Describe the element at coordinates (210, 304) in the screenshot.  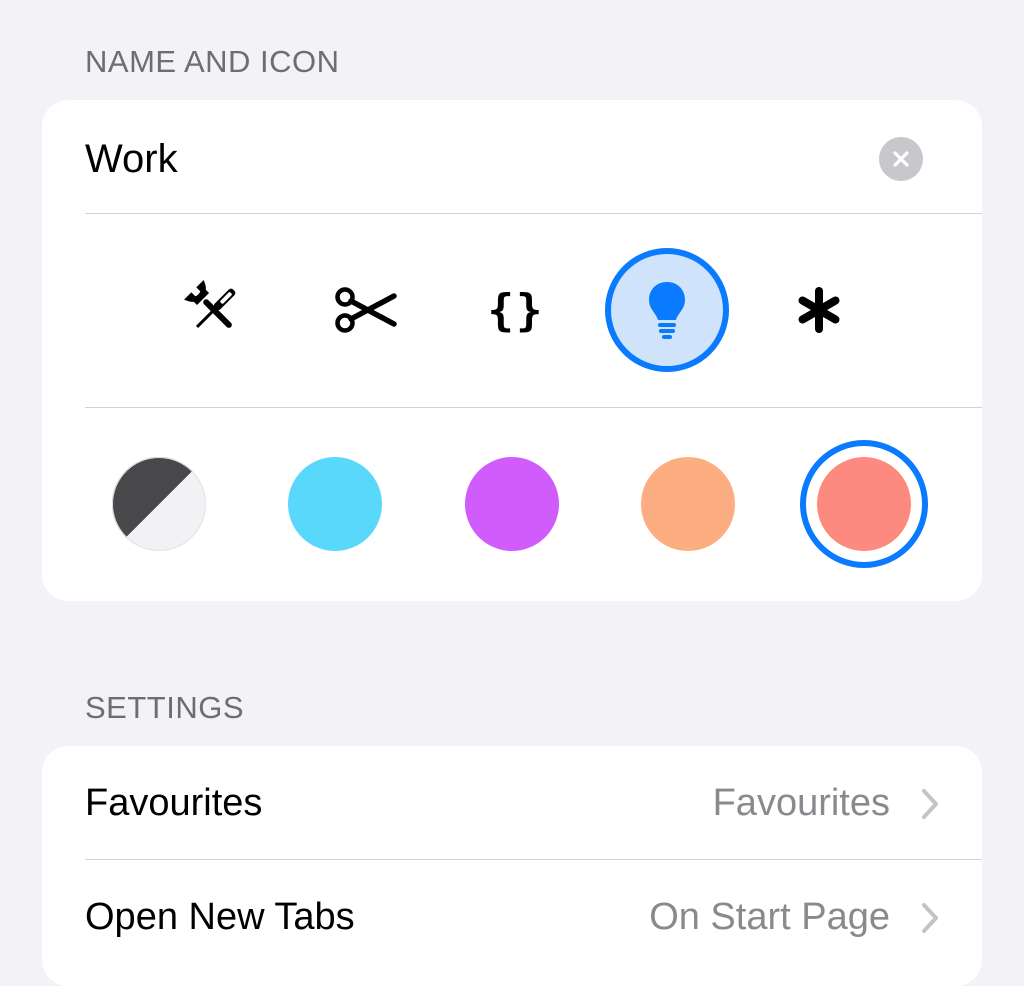
I see `tools-icon` at that location.